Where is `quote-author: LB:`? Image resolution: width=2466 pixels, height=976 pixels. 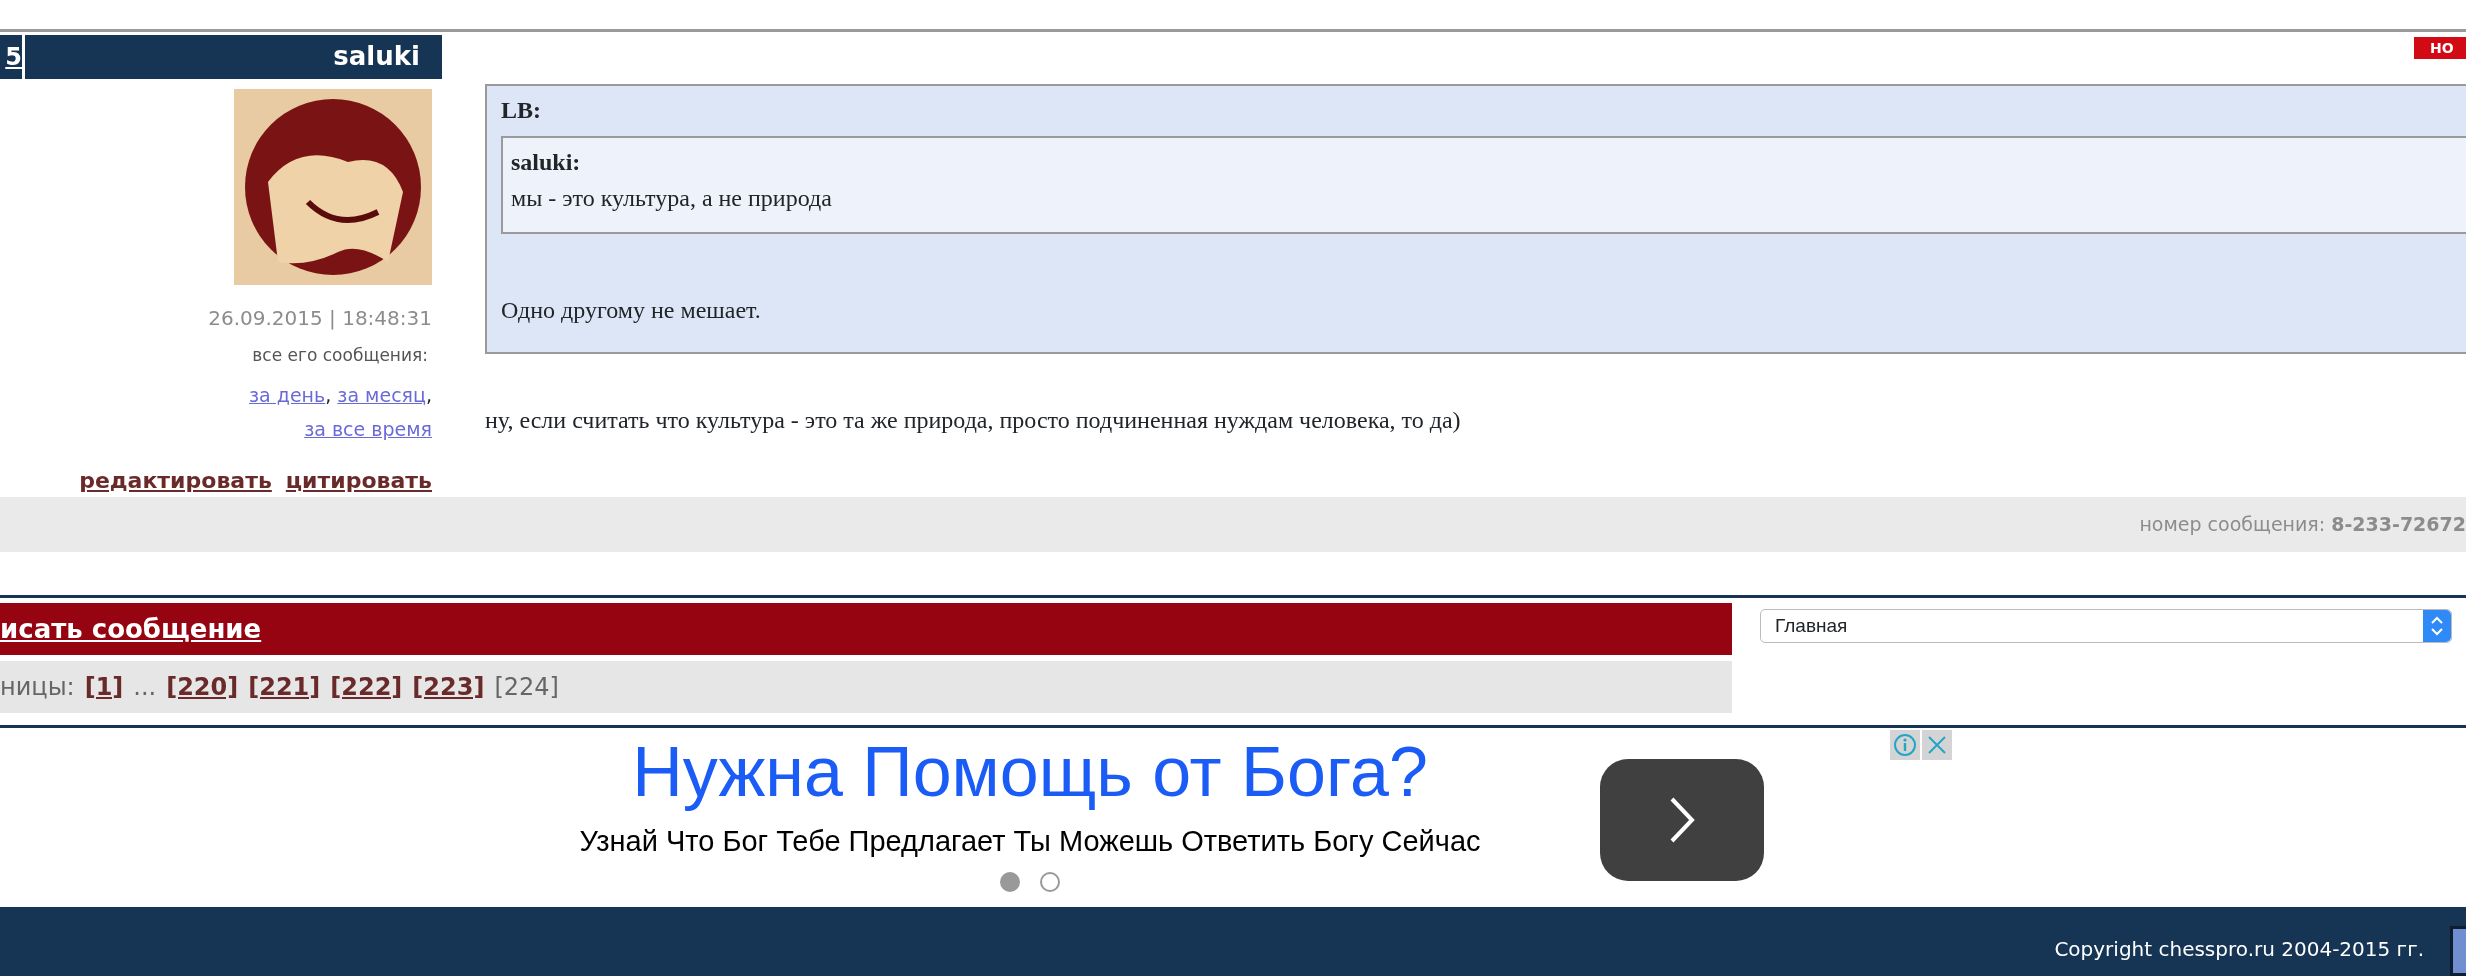 quote-author: LB: is located at coordinates (521, 110).